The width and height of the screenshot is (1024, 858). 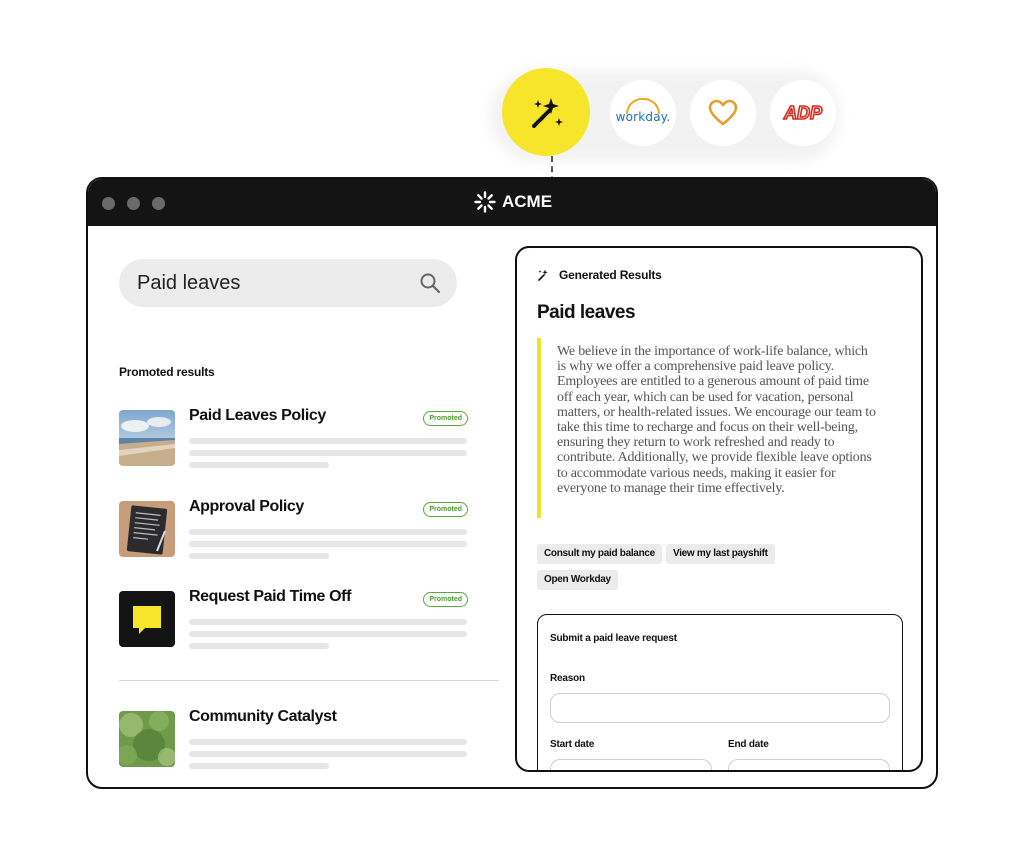 I want to click on window-close-dot, so click(x=108, y=203).